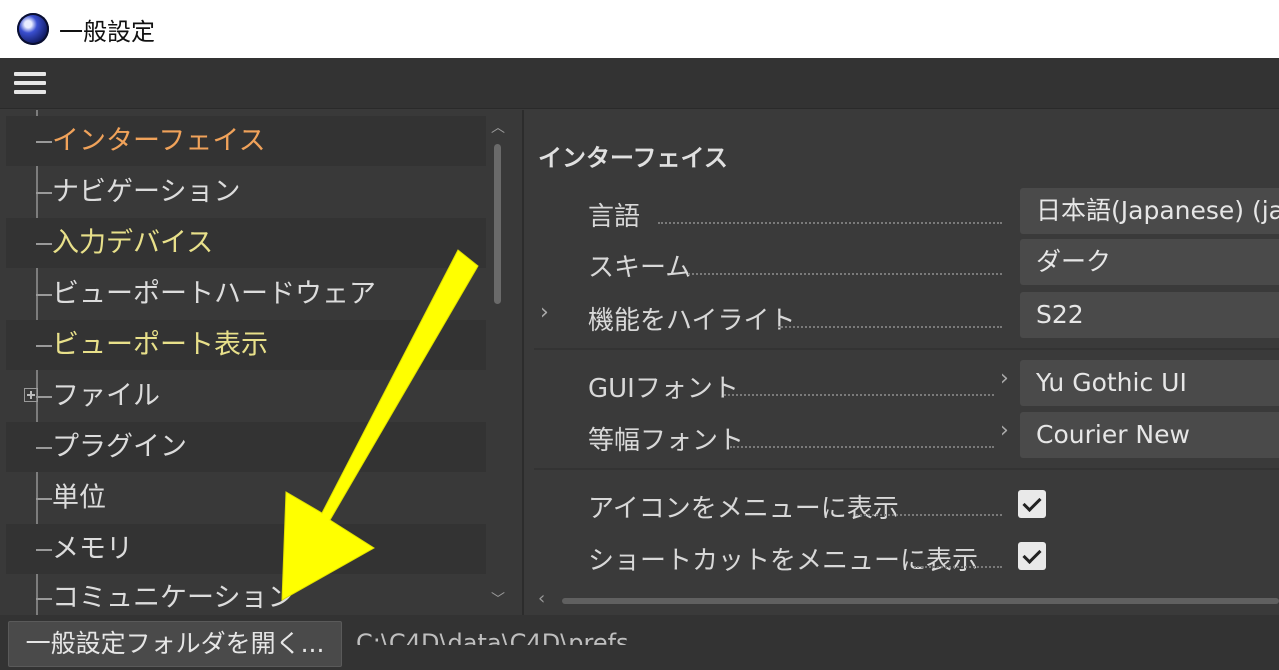 Image resolution: width=1279 pixels, height=670 pixels. I want to click on tree-item-label: インターフェイス, so click(159, 141).